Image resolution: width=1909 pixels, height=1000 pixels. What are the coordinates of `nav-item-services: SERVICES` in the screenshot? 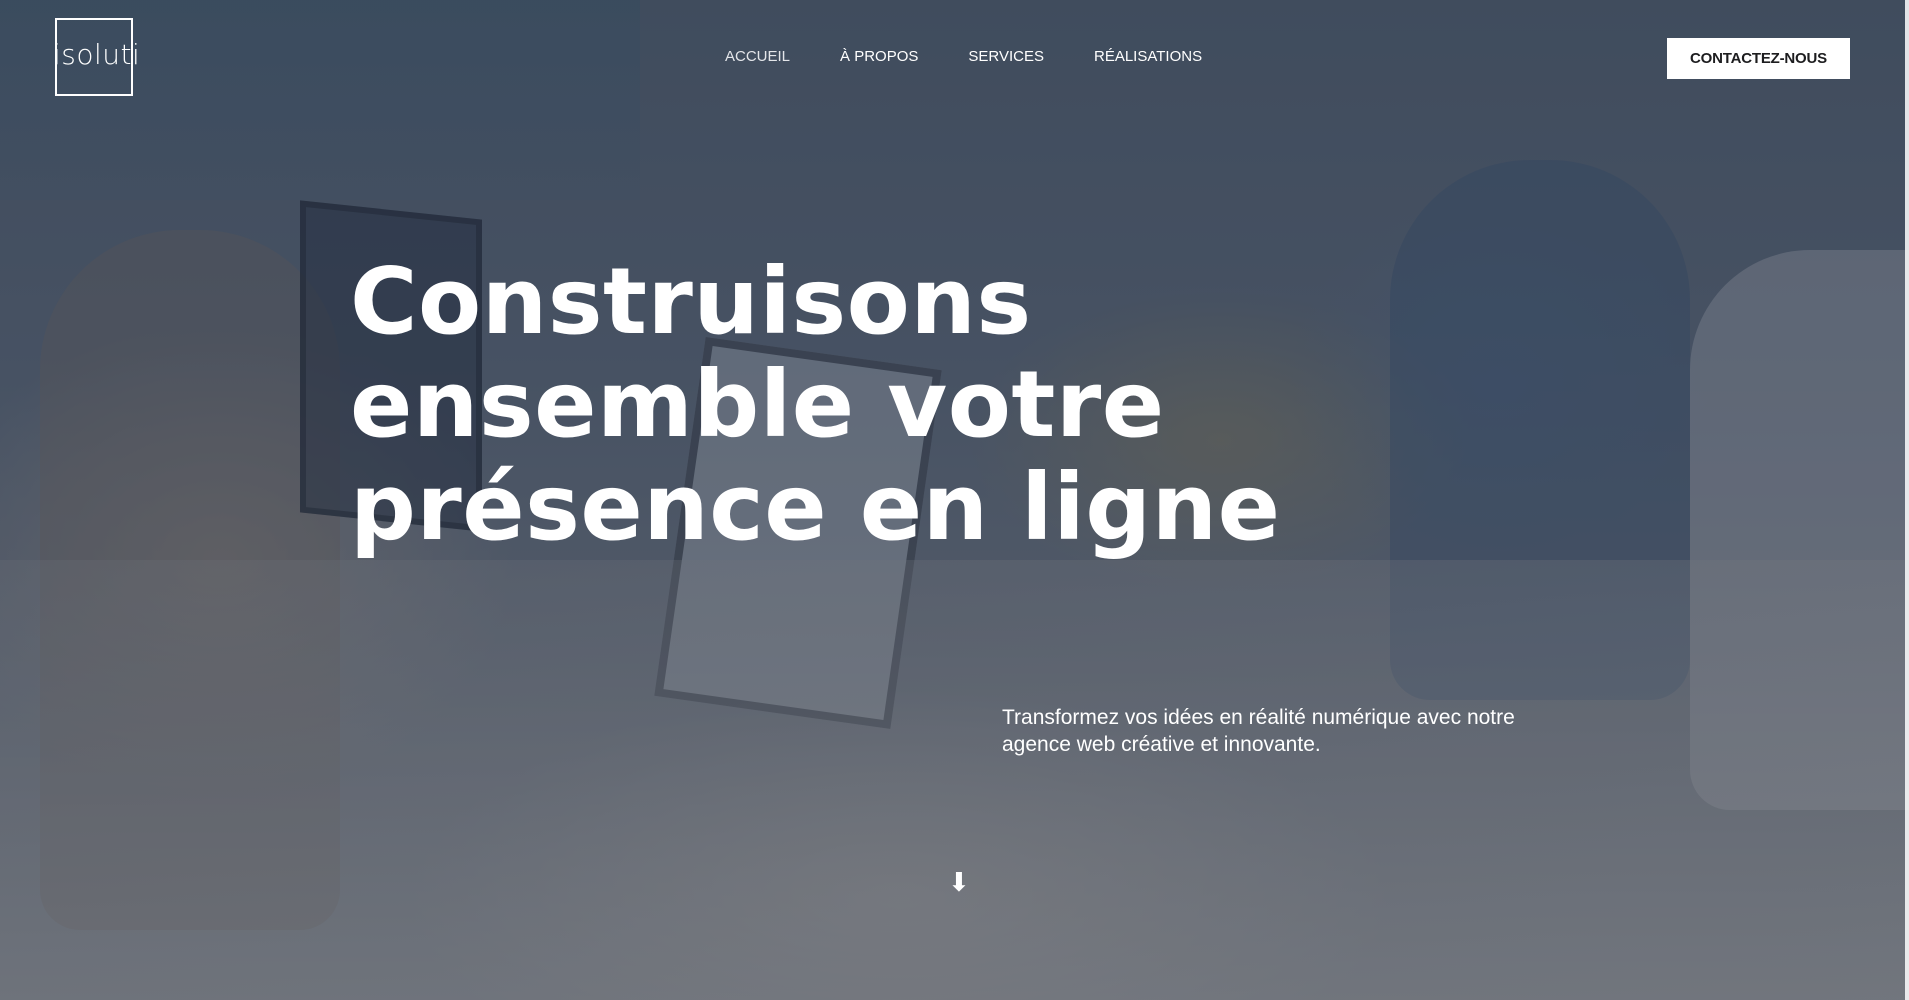 It's located at (1006, 56).